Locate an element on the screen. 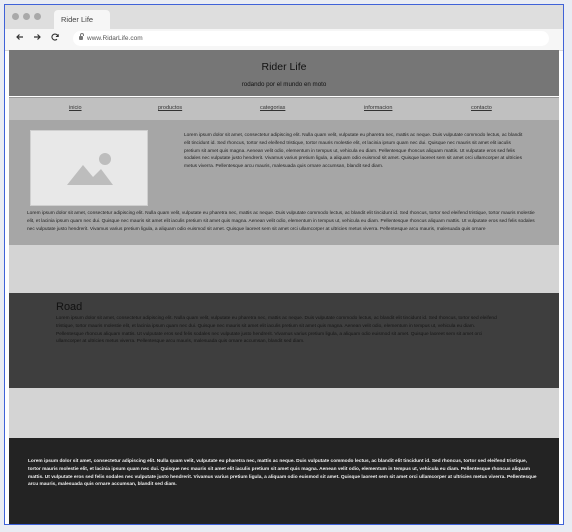 The image size is (572, 532). reload-icon is located at coordinates (55, 39).